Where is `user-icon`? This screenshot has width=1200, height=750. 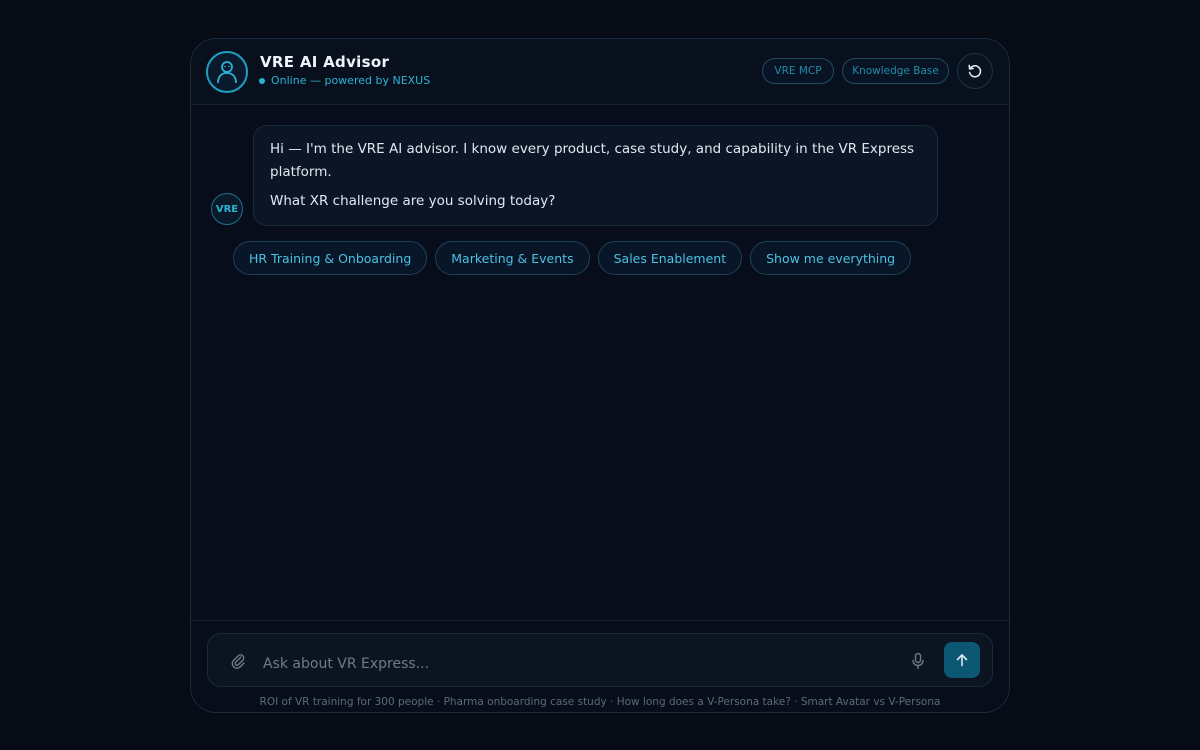 user-icon is located at coordinates (227, 72).